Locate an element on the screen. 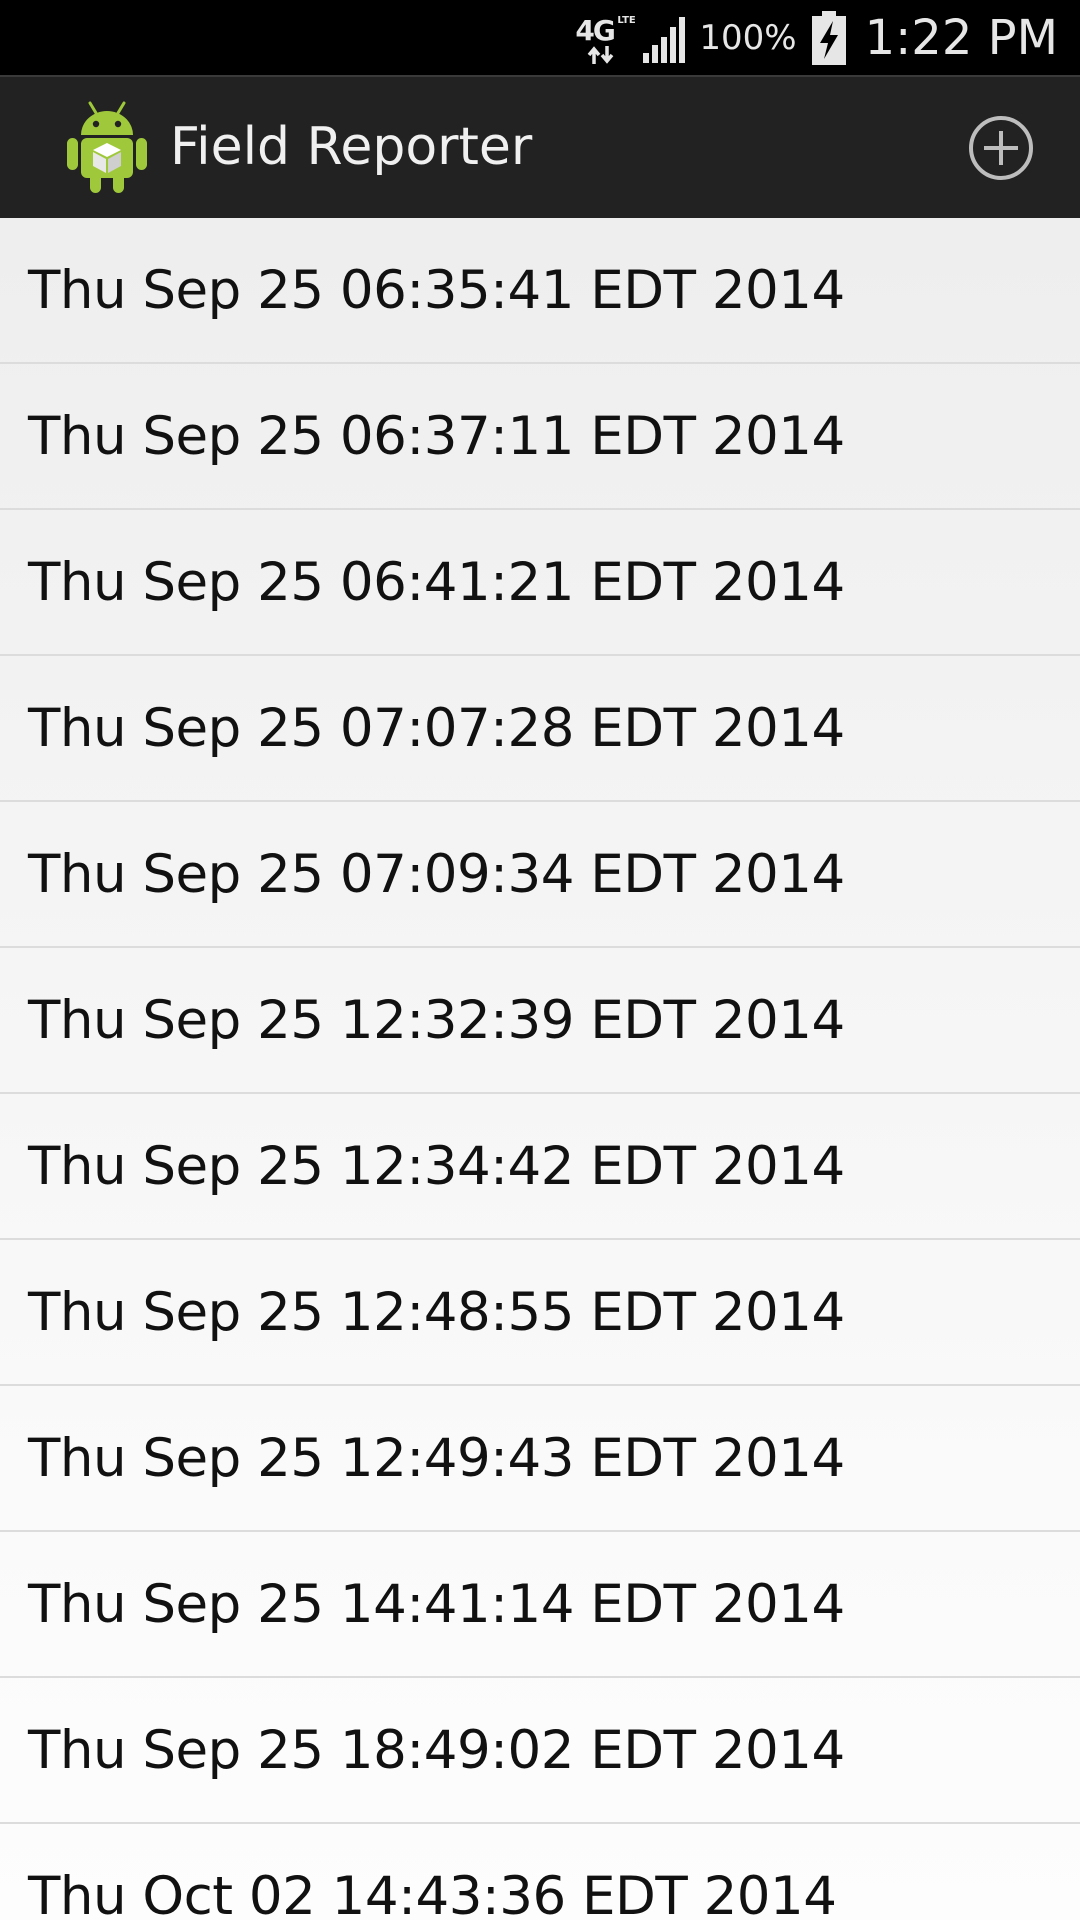 The width and height of the screenshot is (1080, 1920). status-clock: 1:22 PM is located at coordinates (961, 37).